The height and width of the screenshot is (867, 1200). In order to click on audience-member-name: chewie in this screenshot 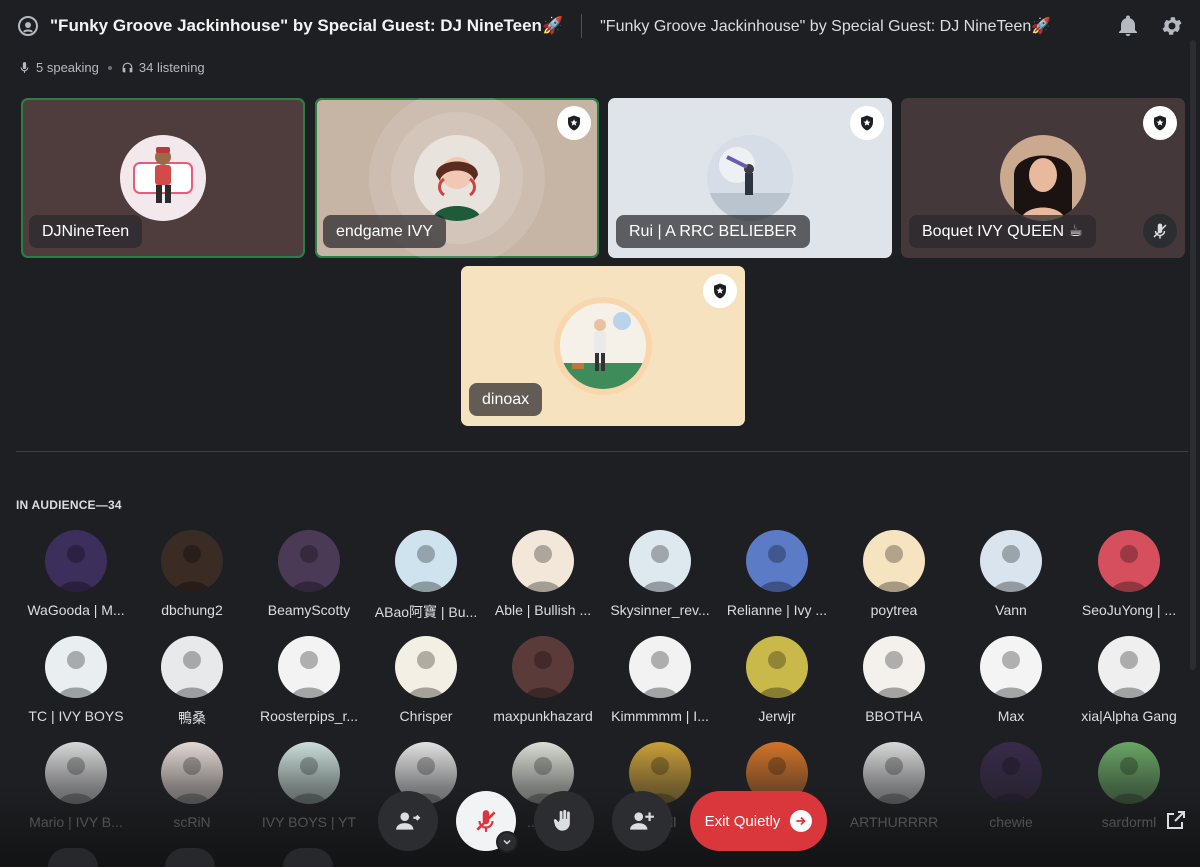, I will do `click(1011, 822)`.